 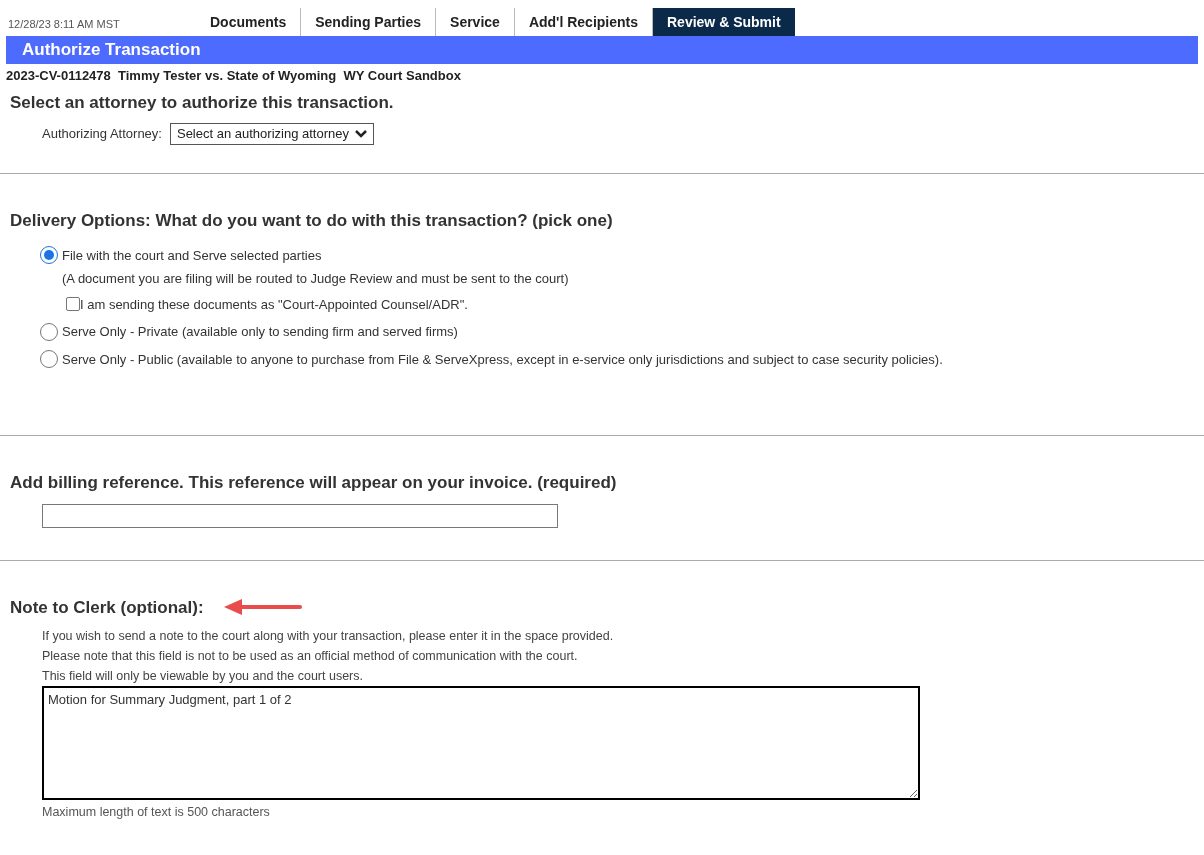 What do you see at coordinates (102, 134) in the screenshot?
I see `field-label: Authorizing Attorney:` at bounding box center [102, 134].